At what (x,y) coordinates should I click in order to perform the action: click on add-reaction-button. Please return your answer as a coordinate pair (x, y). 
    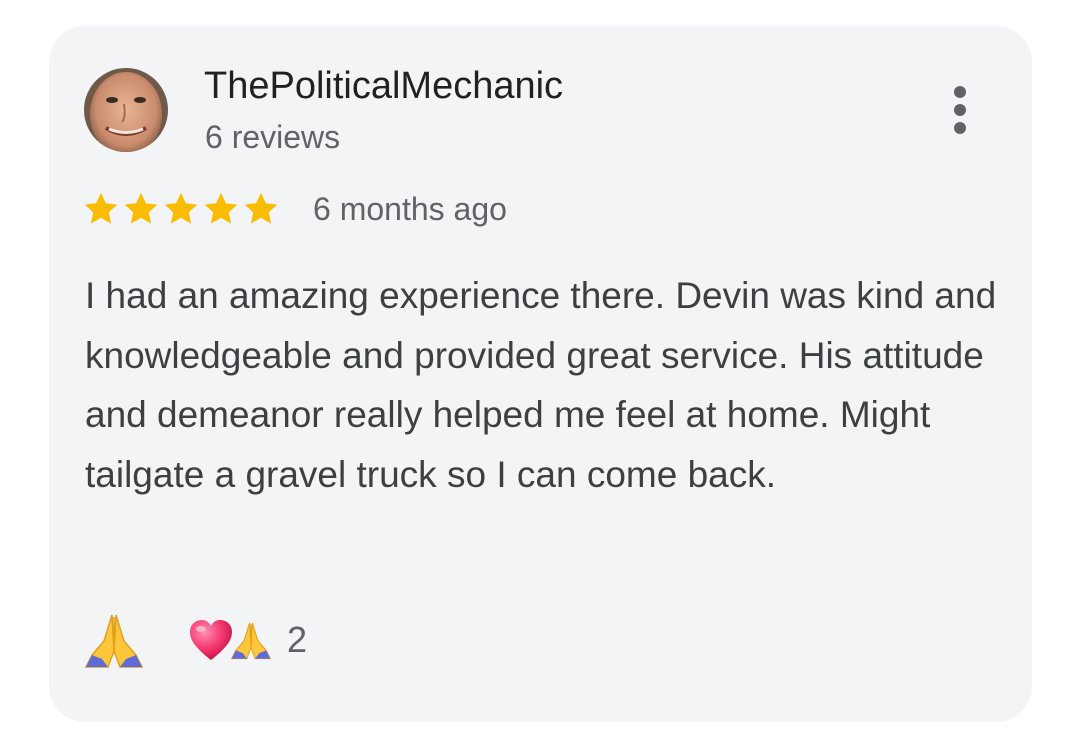
    Looking at the image, I should click on (114, 640).